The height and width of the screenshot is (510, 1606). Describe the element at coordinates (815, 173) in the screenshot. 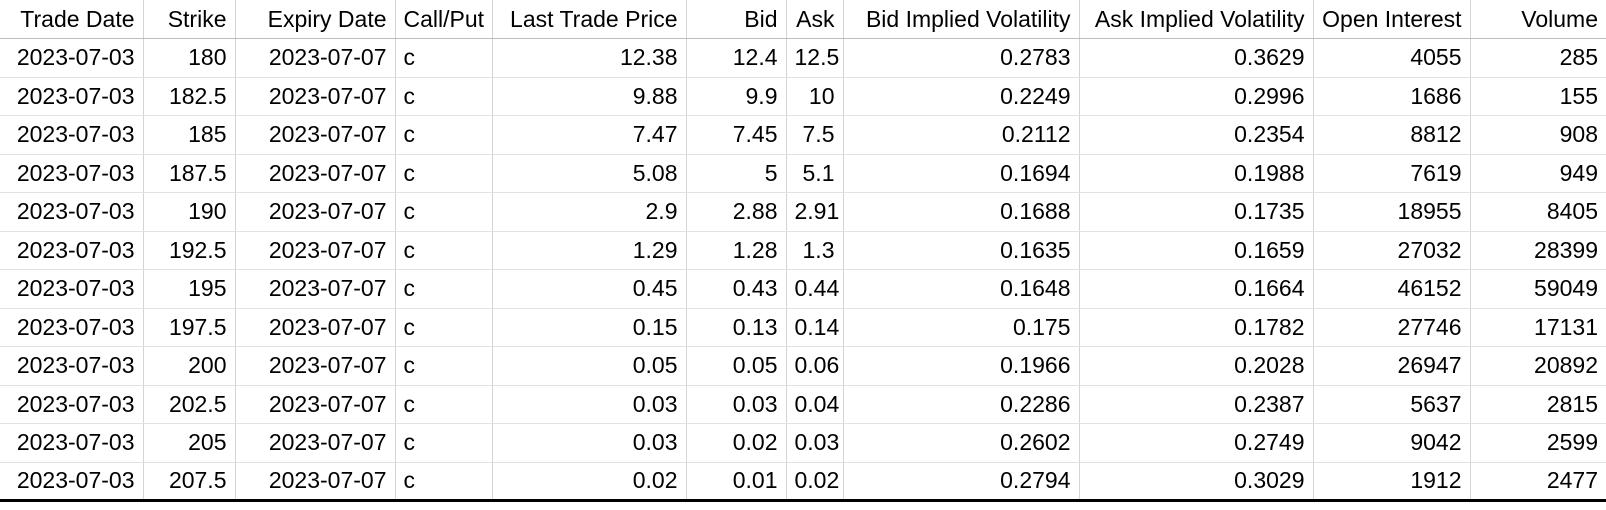

I see `cell-ask: 5.1` at that location.